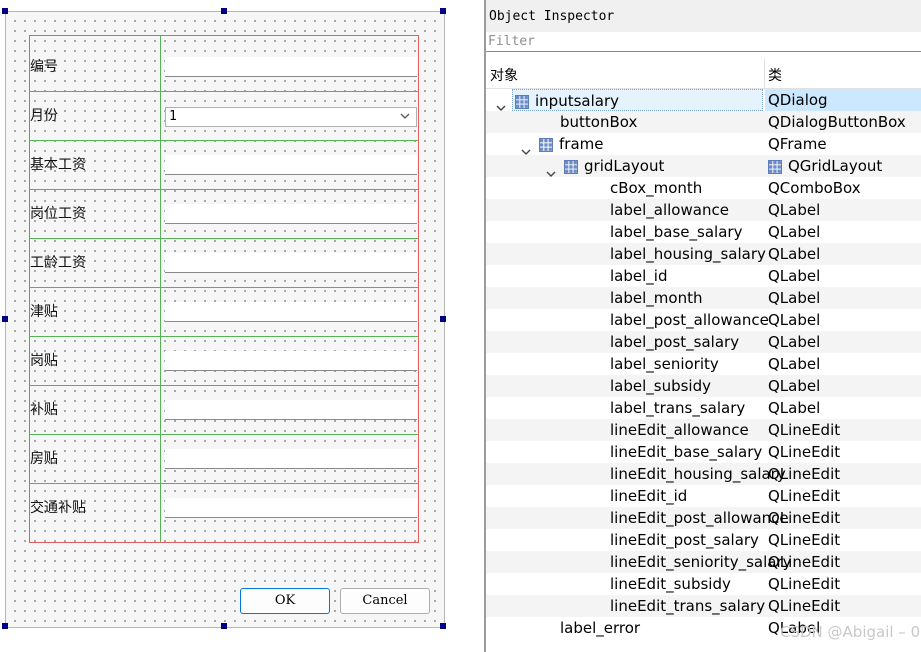  What do you see at coordinates (597, 122) in the screenshot?
I see `tree-item-name: buttonBox` at bounding box center [597, 122].